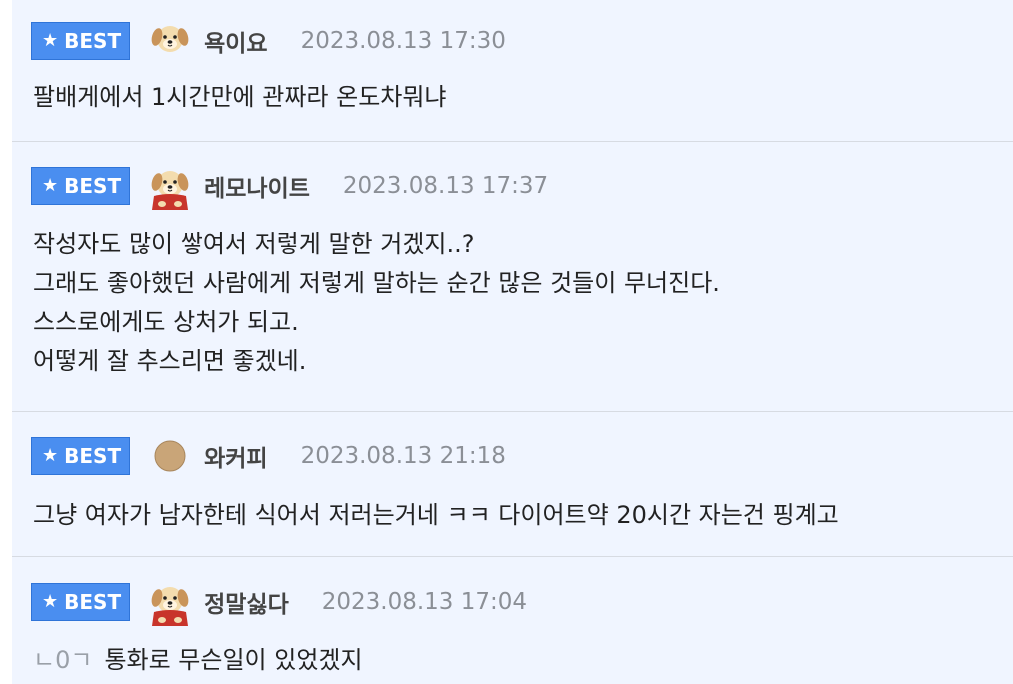  Describe the element at coordinates (424, 602) in the screenshot. I see `timestamp: 2023.08.13 17:04` at that location.